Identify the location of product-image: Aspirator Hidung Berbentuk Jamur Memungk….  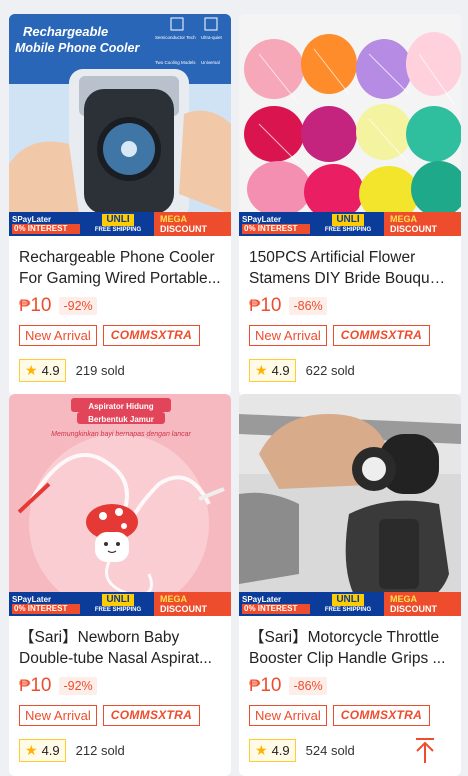
(120, 505).